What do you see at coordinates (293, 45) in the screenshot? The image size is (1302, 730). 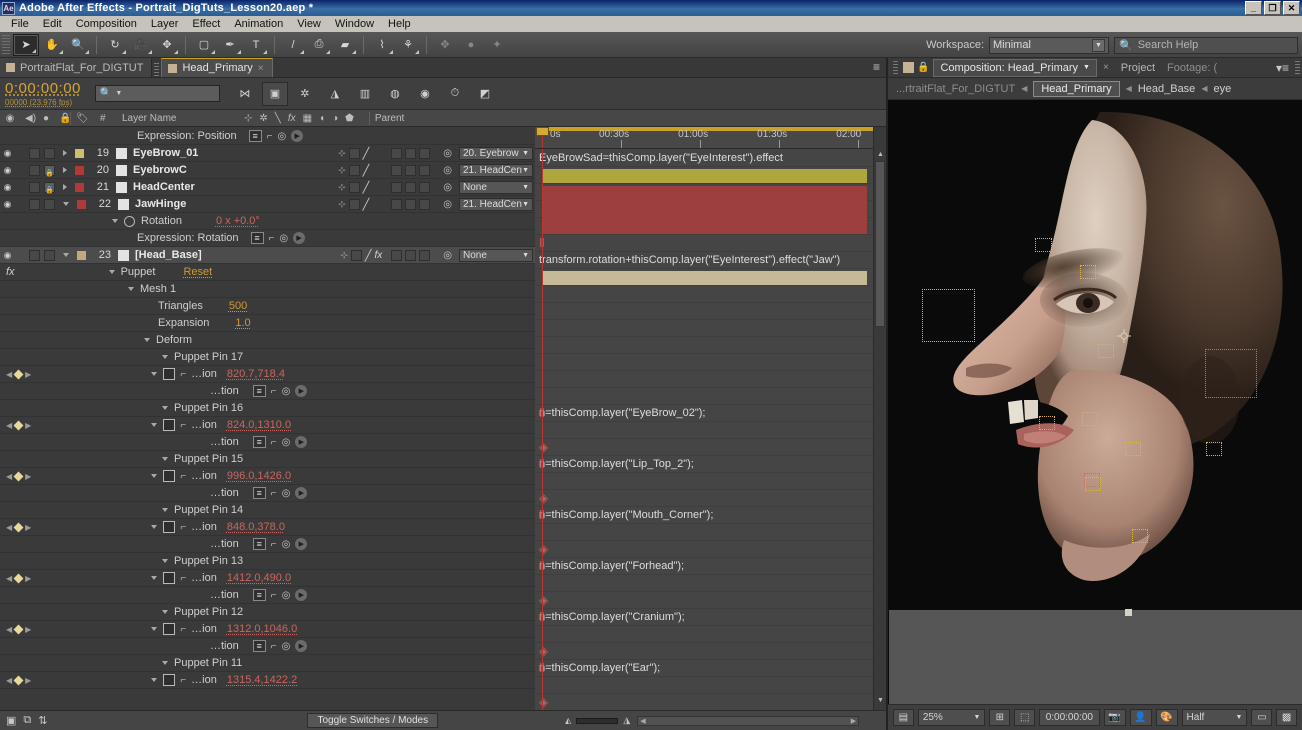 I see `brush-tool: /` at bounding box center [293, 45].